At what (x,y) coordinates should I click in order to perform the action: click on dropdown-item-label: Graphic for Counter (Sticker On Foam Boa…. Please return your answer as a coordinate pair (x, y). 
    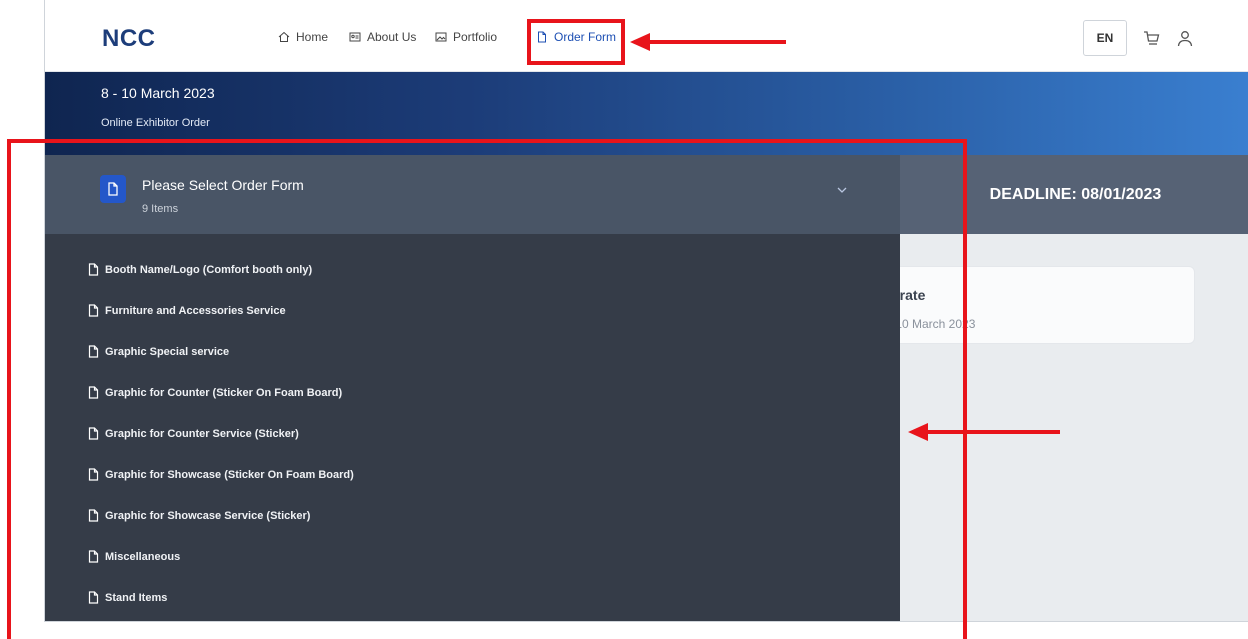
    Looking at the image, I should click on (224, 392).